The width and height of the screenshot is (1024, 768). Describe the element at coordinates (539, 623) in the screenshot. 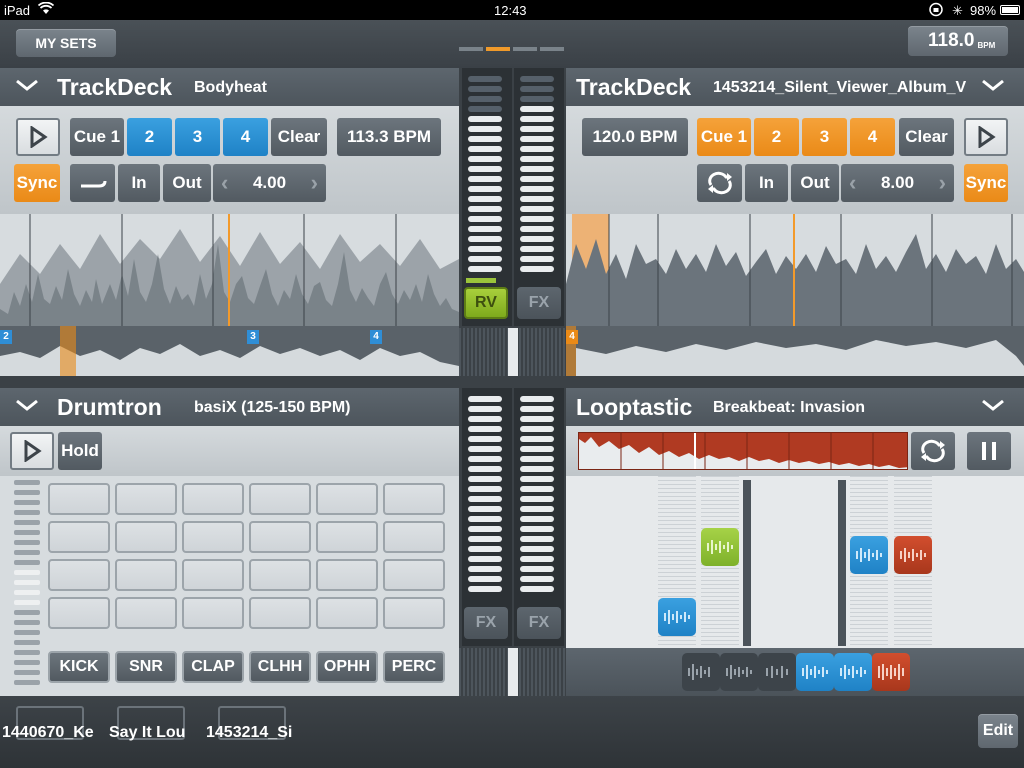

I see `fx-button-bottom-right: FX` at that location.